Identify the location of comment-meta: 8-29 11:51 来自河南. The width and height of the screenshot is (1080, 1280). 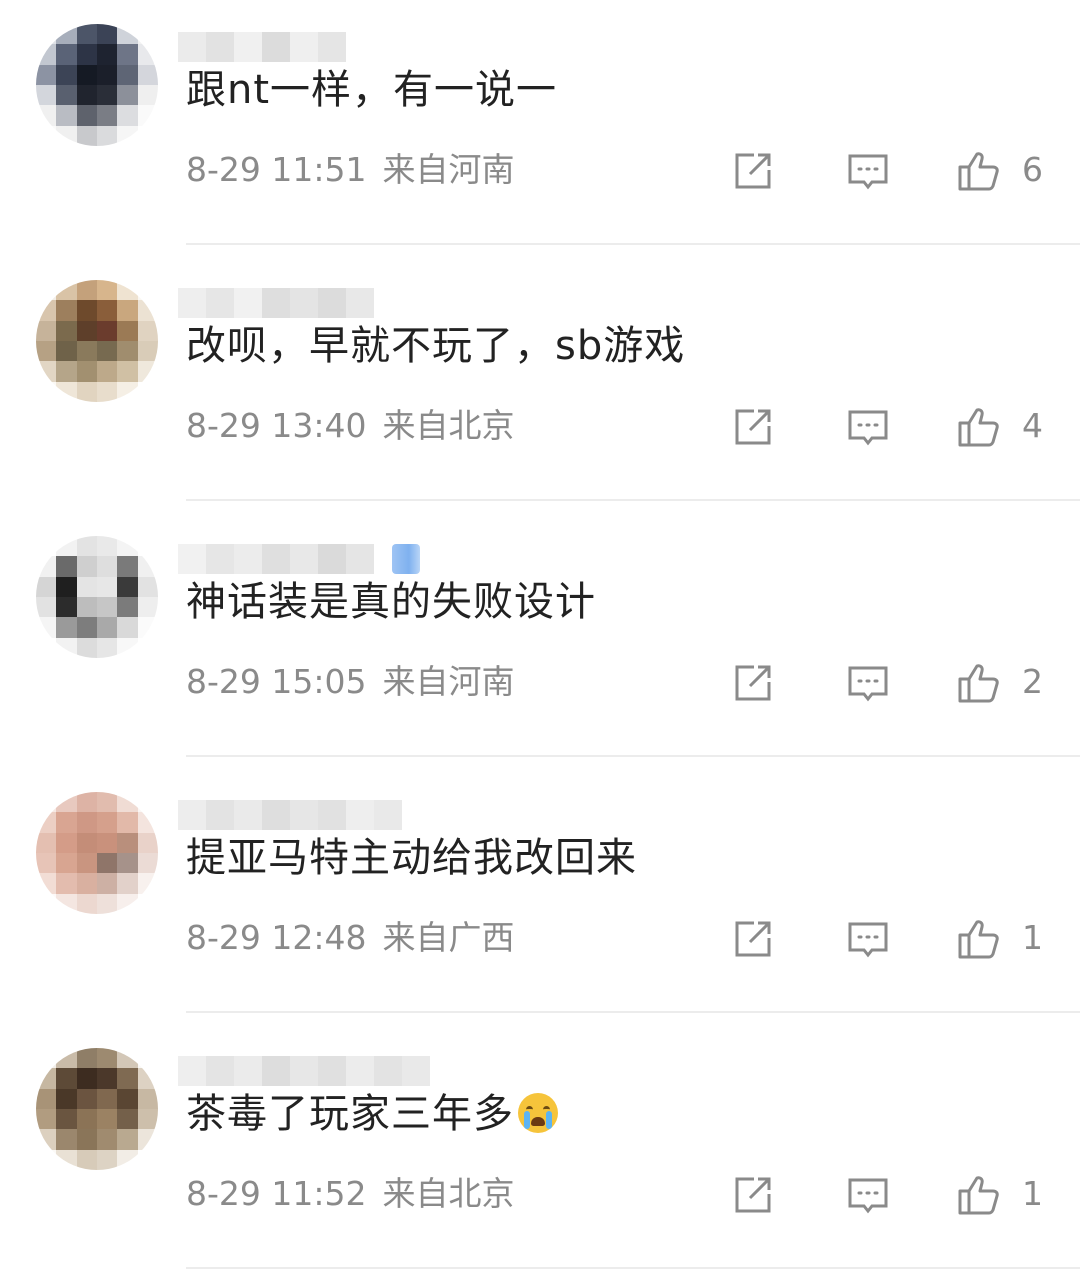
(350, 170).